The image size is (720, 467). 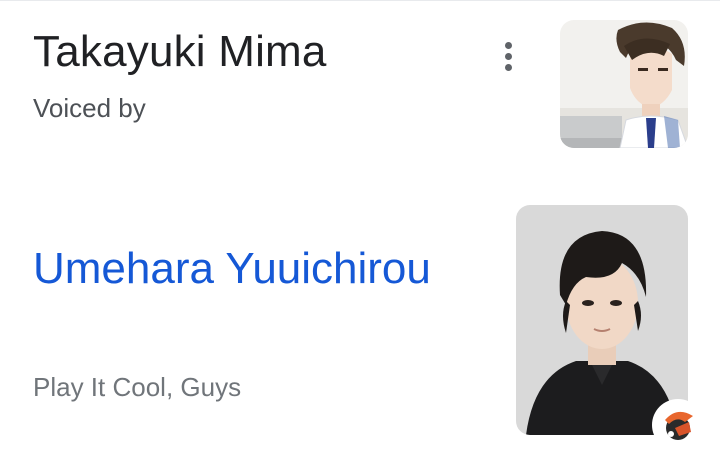 I want to click on more-options-button, so click(x=508, y=56).